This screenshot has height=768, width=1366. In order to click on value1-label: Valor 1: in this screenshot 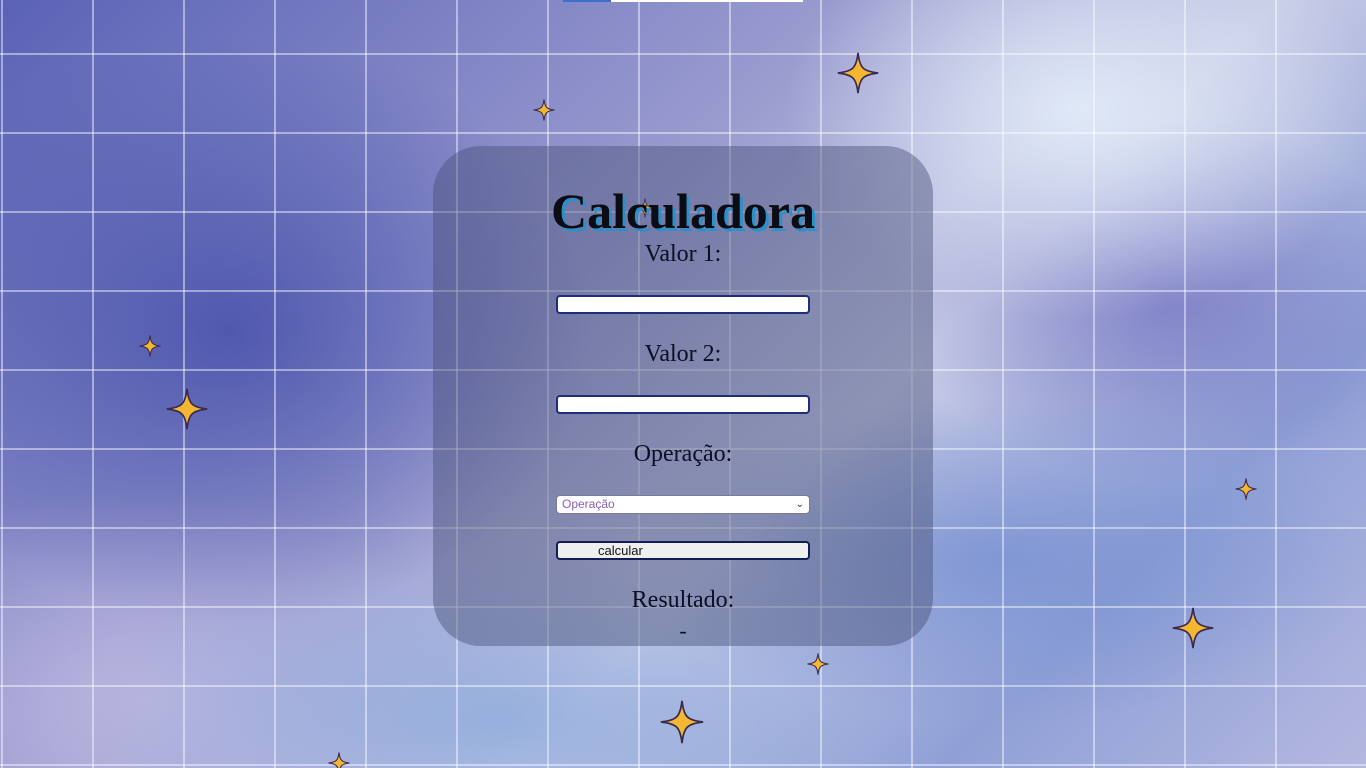, I will do `click(683, 254)`.